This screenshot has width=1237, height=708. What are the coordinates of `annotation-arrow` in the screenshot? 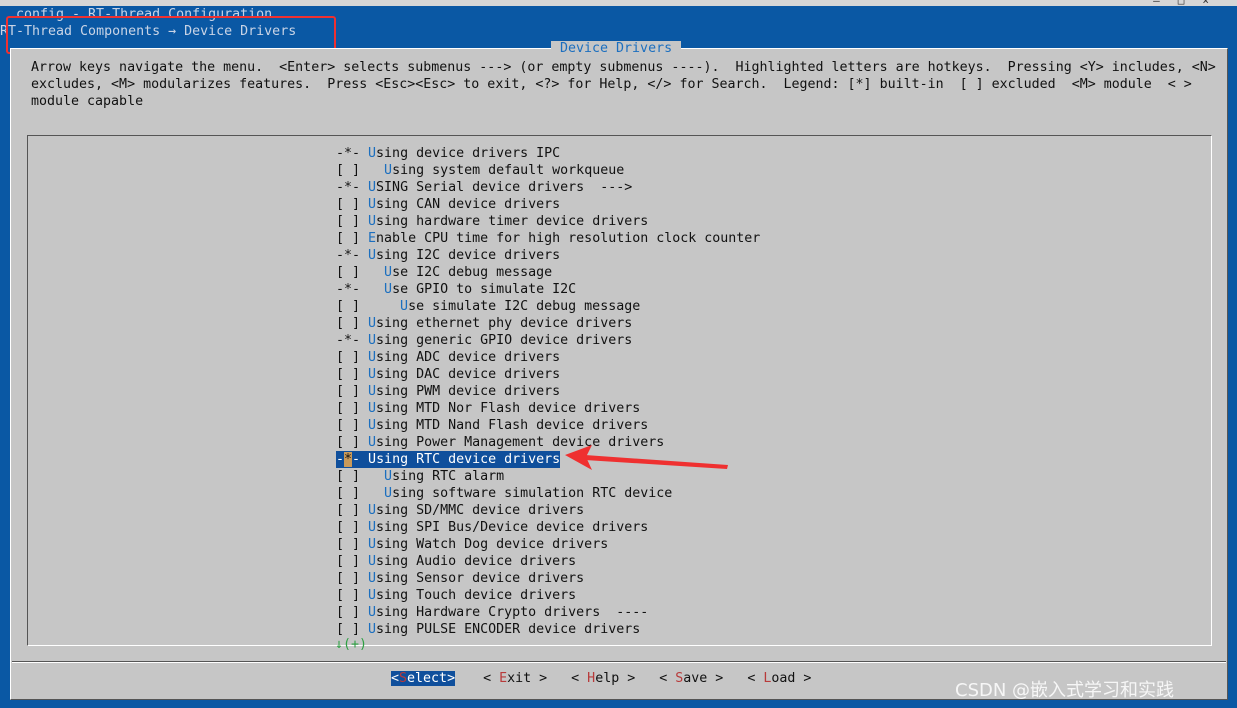 It's located at (646, 457).